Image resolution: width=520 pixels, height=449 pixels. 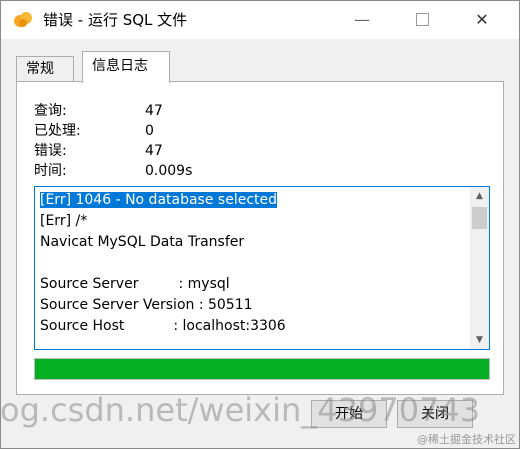 What do you see at coordinates (57, 131) in the screenshot?
I see `stat-processed-label: 已处理:` at bounding box center [57, 131].